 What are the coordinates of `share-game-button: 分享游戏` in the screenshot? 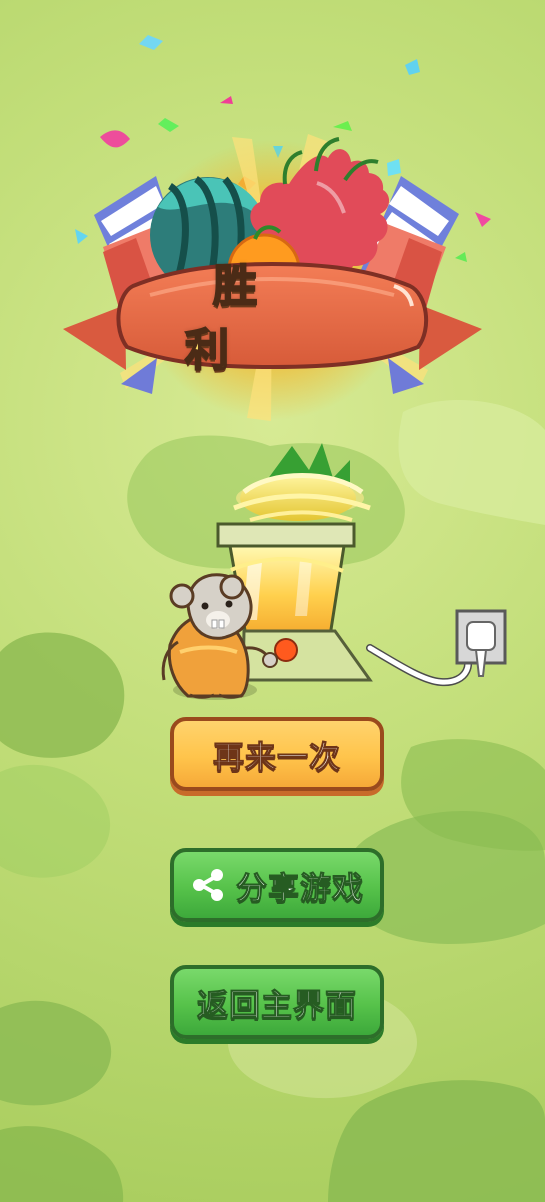 It's located at (277, 885).